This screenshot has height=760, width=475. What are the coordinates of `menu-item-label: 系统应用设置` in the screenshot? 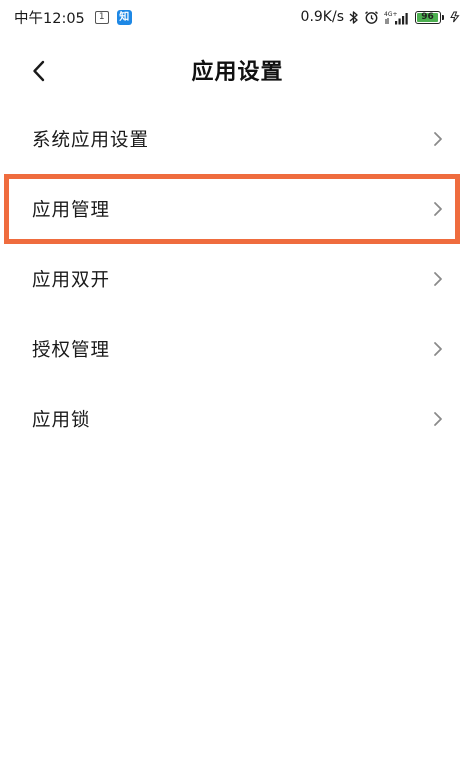 It's located at (91, 140).